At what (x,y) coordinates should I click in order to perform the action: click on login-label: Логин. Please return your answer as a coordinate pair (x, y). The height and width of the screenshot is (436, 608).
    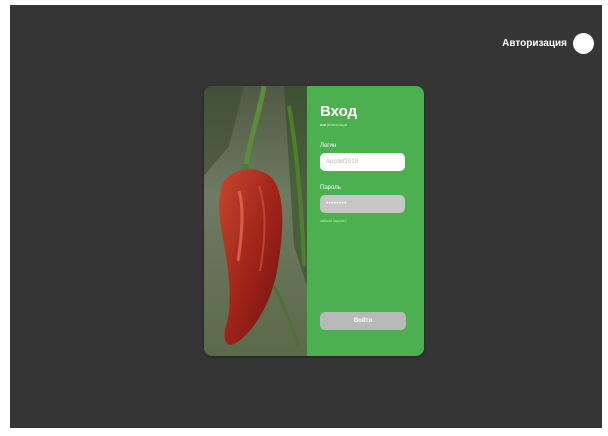
    Looking at the image, I should click on (328, 146).